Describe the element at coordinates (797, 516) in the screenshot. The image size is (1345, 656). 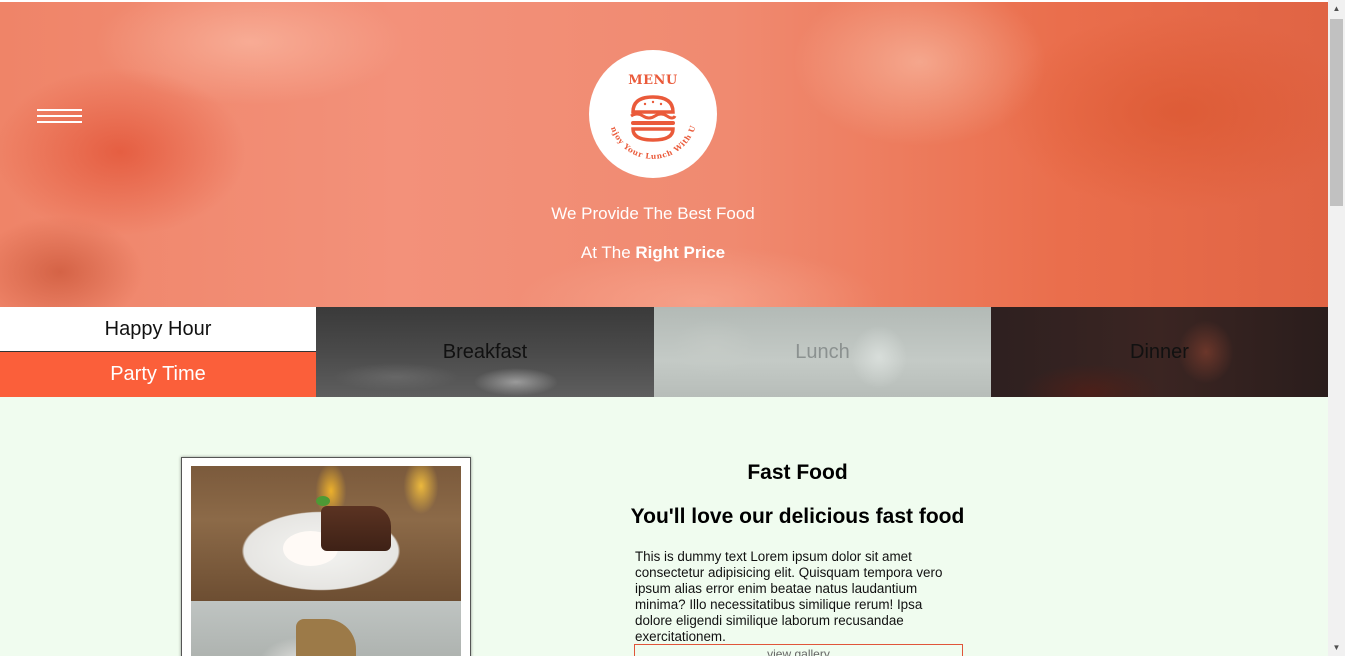
I see `section-subtitle: You'll love our delicious fast food` at that location.